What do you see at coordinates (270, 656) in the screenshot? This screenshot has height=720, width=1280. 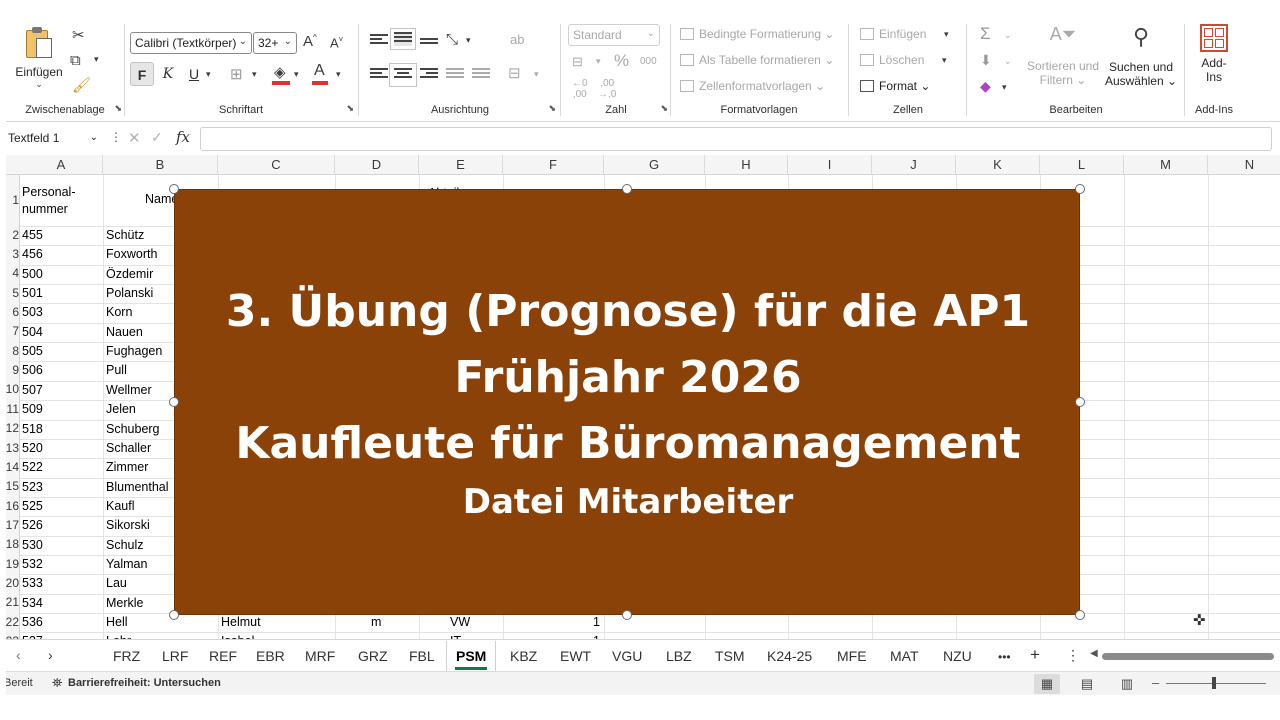 I see `sheet-tab-ebr: EBR` at bounding box center [270, 656].